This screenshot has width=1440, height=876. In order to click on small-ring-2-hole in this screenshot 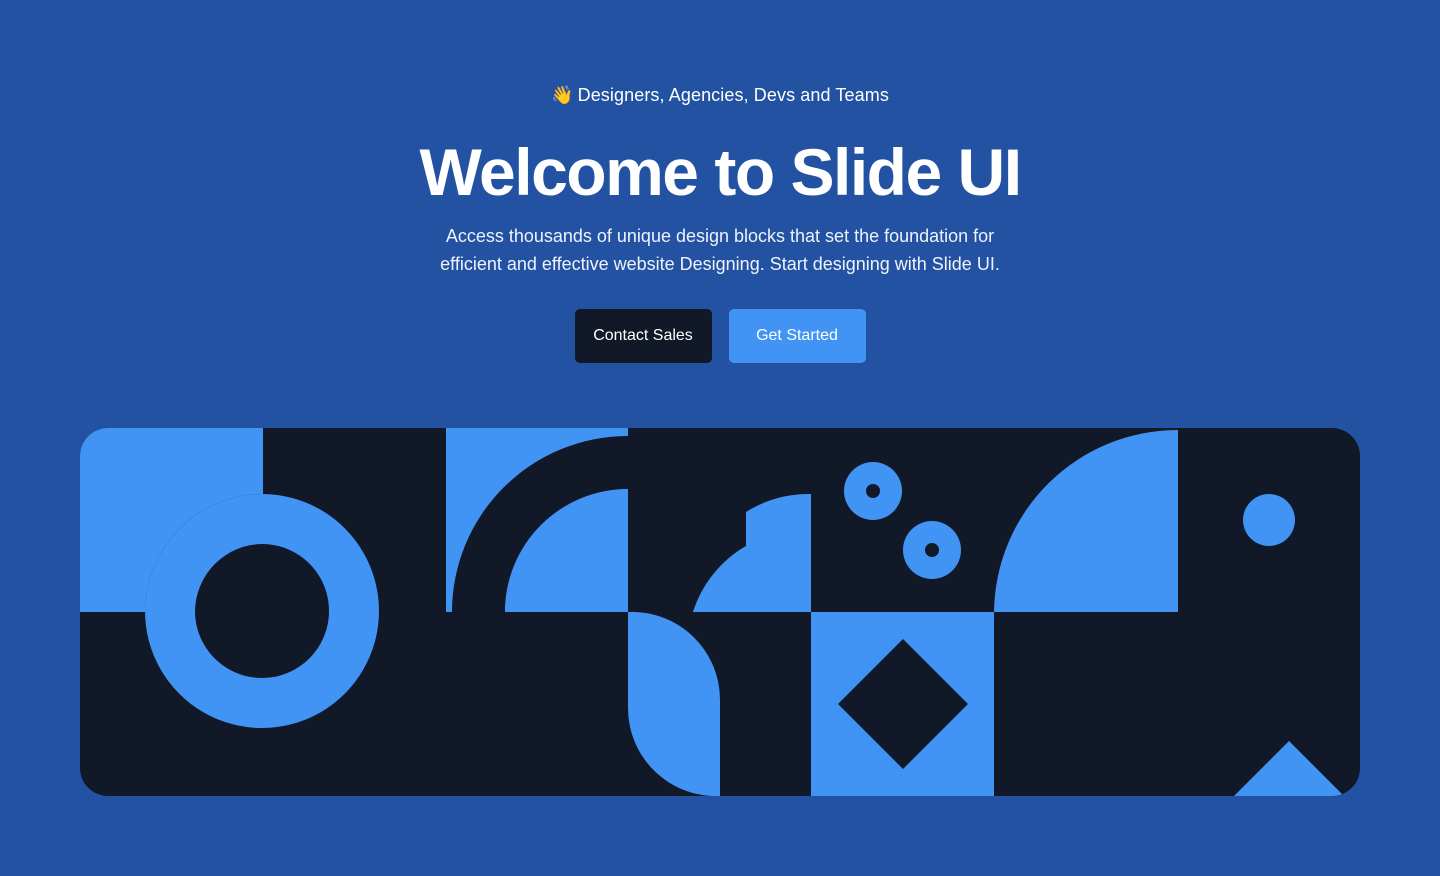, I will do `click(932, 550)`.